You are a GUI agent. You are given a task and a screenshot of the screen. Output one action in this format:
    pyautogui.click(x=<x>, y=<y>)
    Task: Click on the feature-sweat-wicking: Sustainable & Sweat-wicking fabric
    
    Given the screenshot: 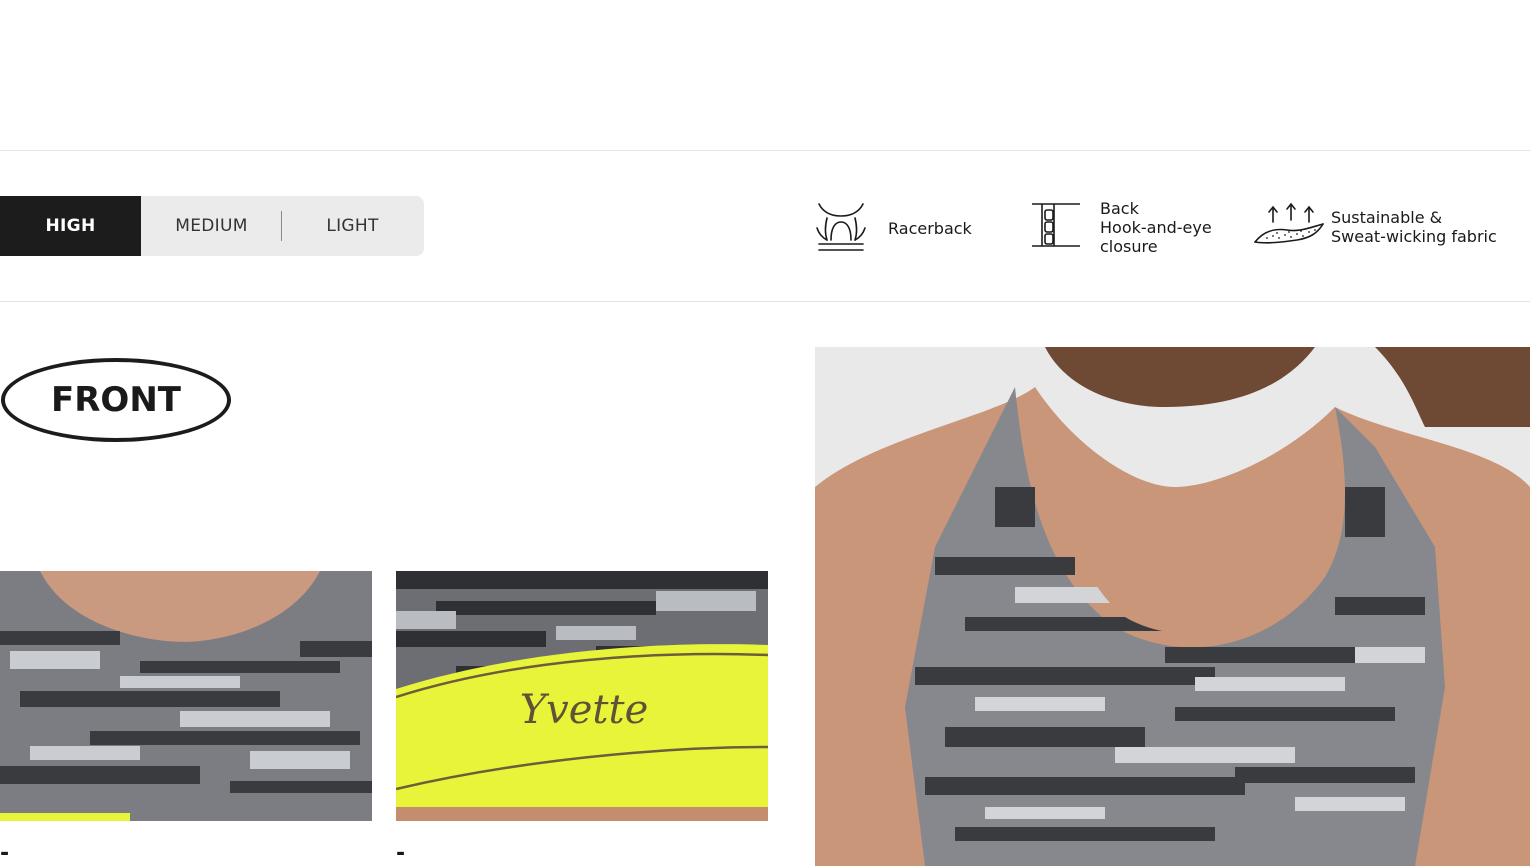 What is the action you would take?
    pyautogui.click(x=1375, y=226)
    